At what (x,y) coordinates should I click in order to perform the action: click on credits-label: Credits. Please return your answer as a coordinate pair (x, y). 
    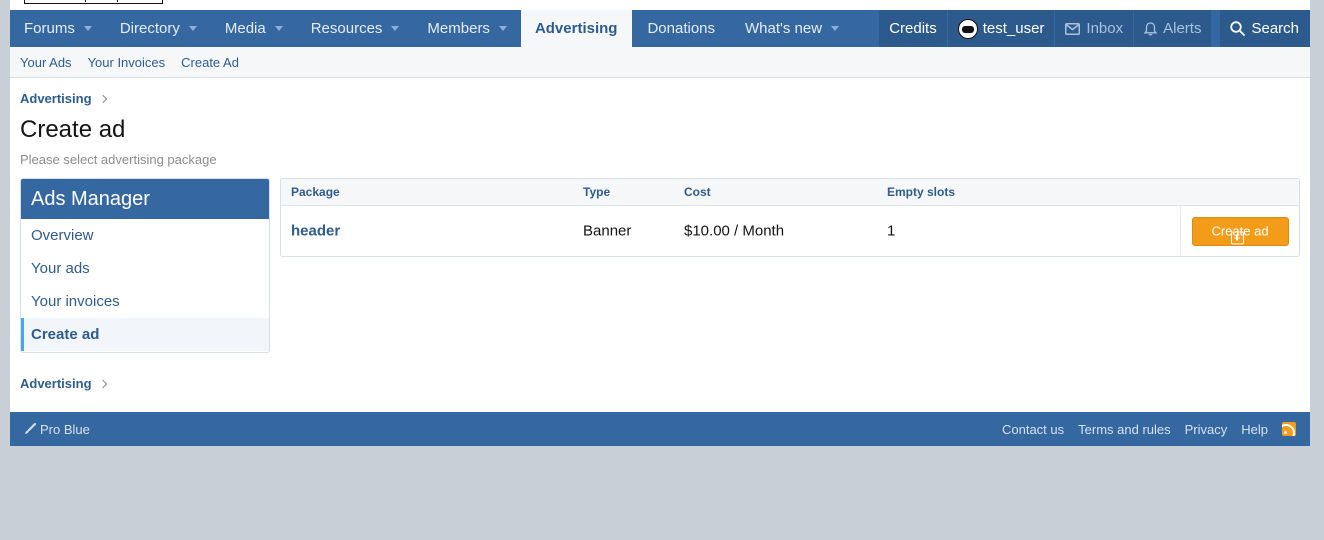
    Looking at the image, I should click on (913, 28).